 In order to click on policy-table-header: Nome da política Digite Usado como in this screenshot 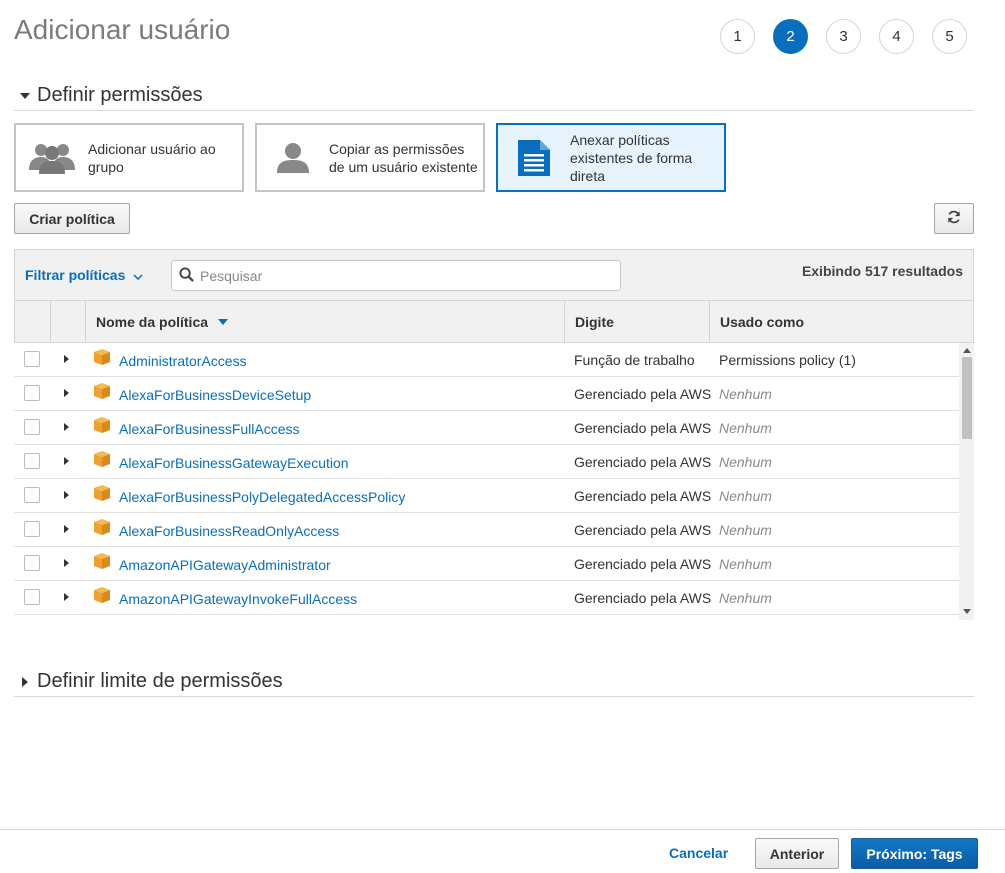, I will do `click(494, 321)`.